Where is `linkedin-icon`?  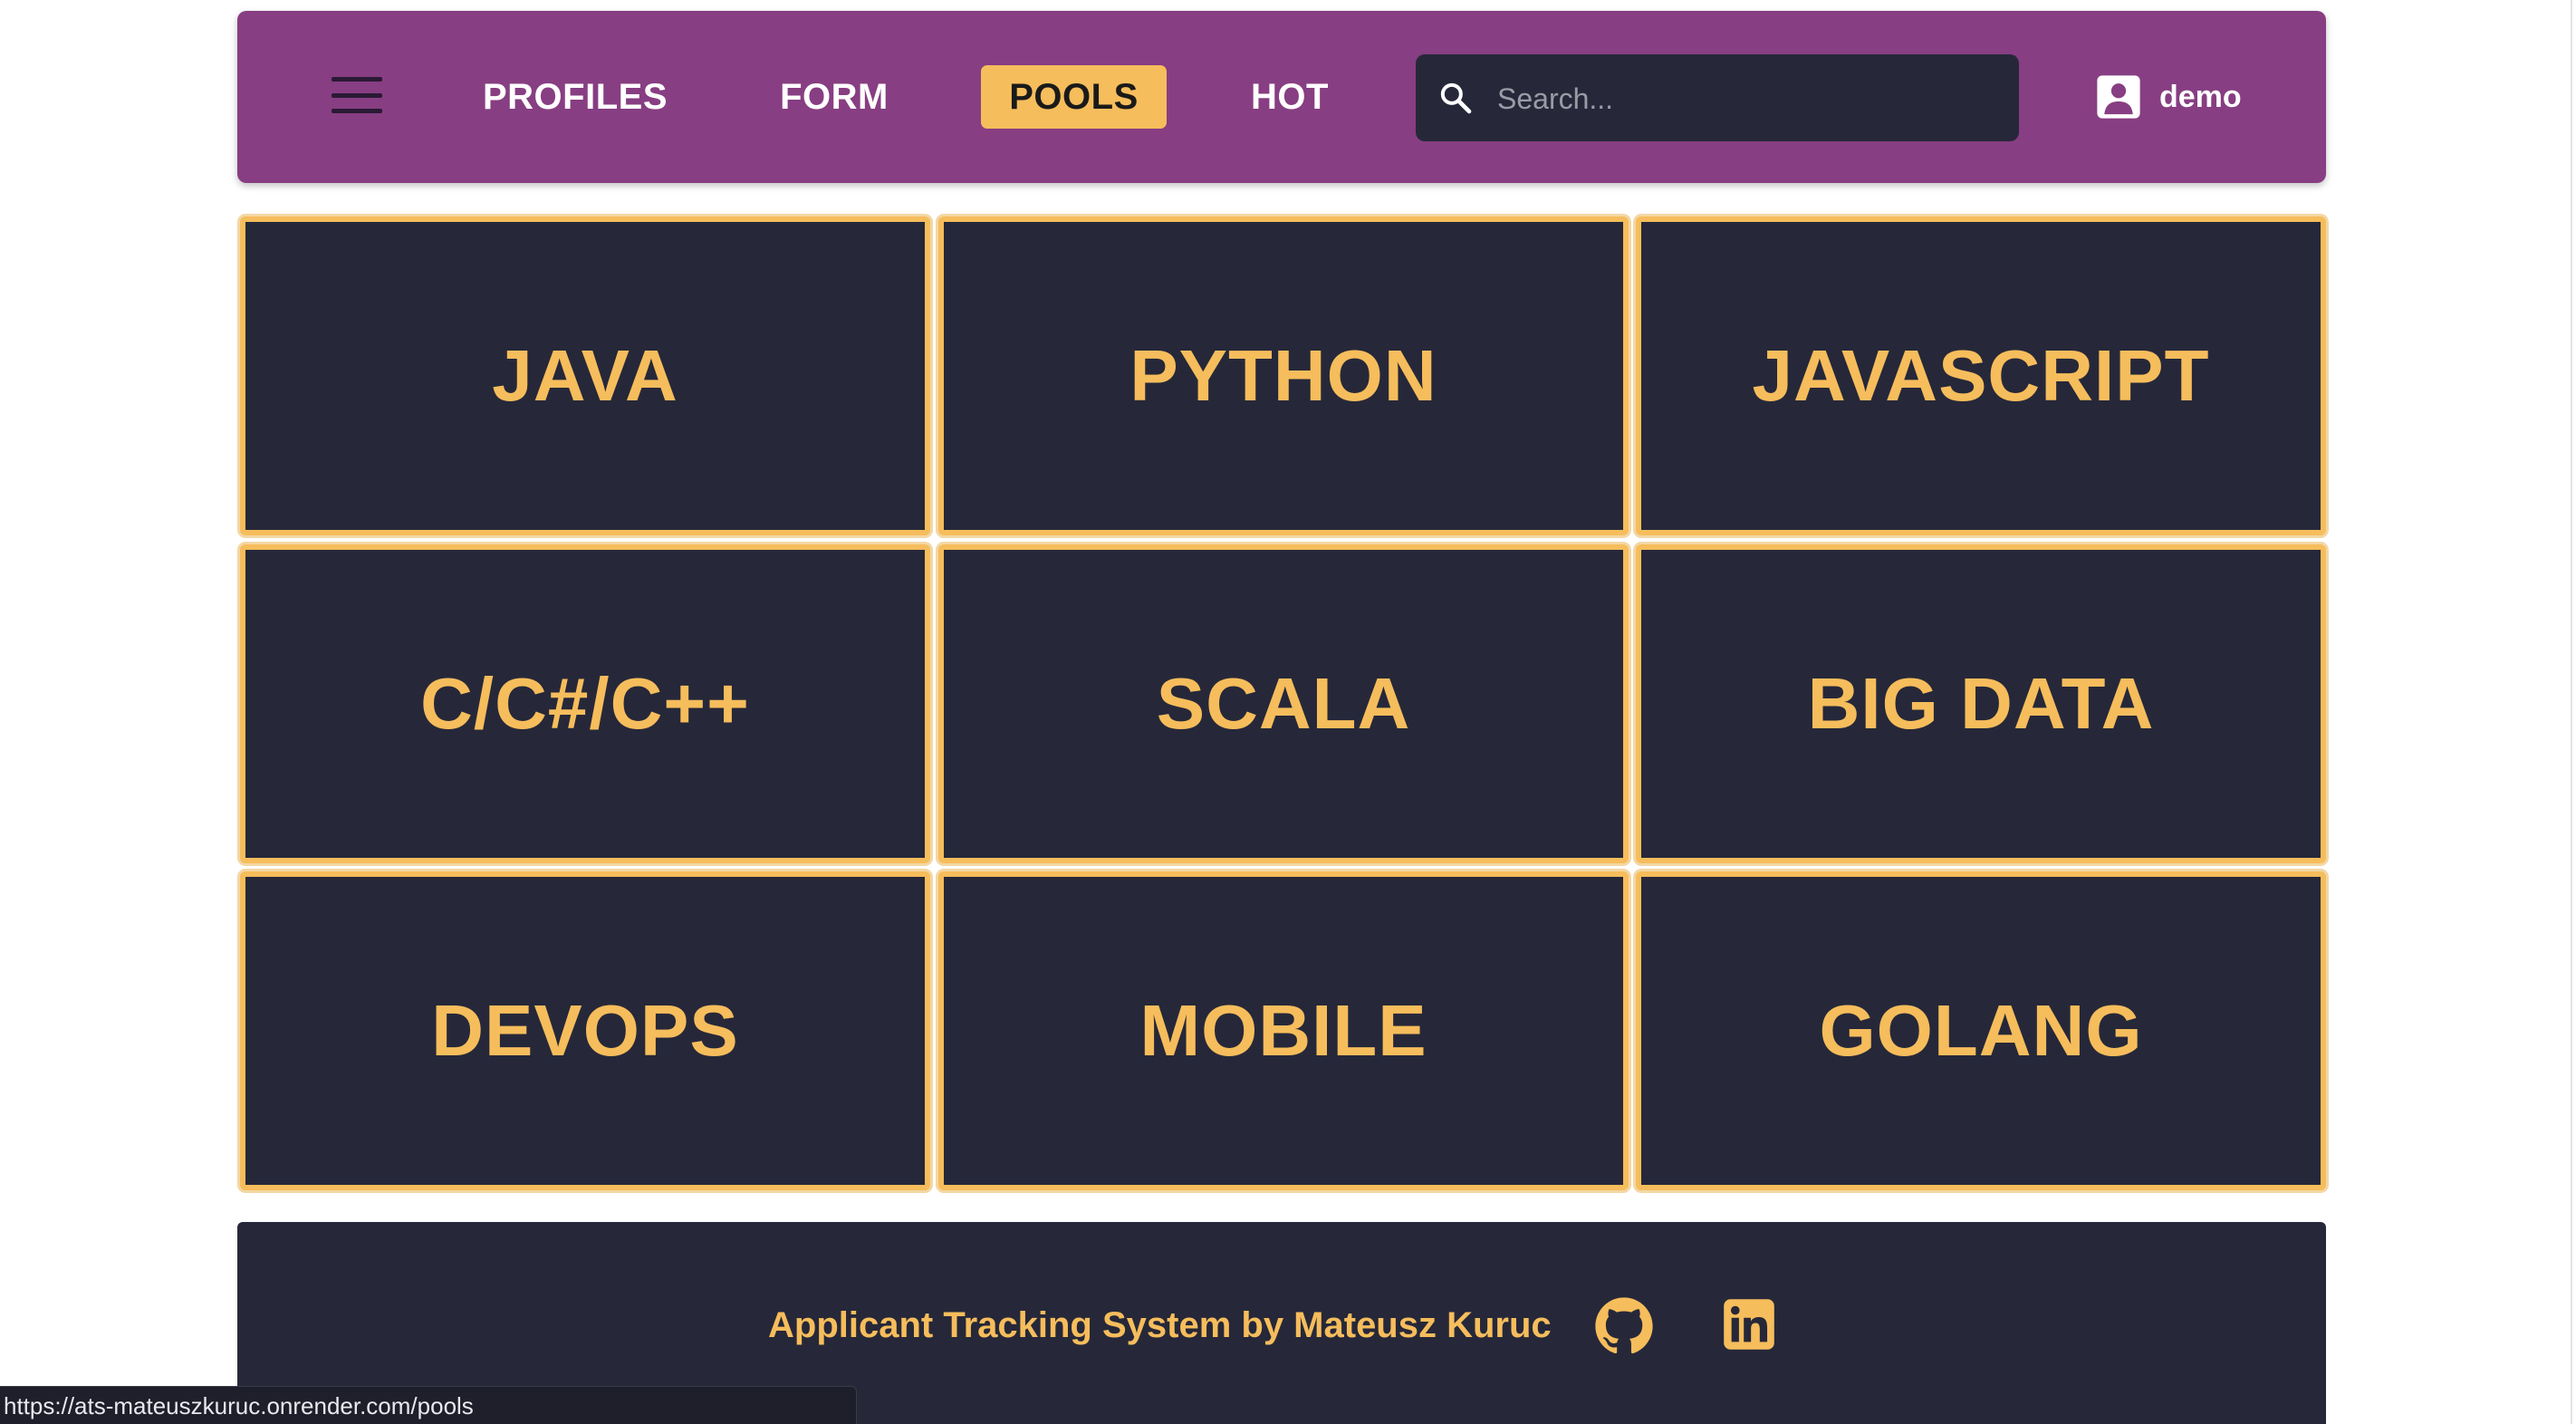 linkedin-icon is located at coordinates (1749, 1325).